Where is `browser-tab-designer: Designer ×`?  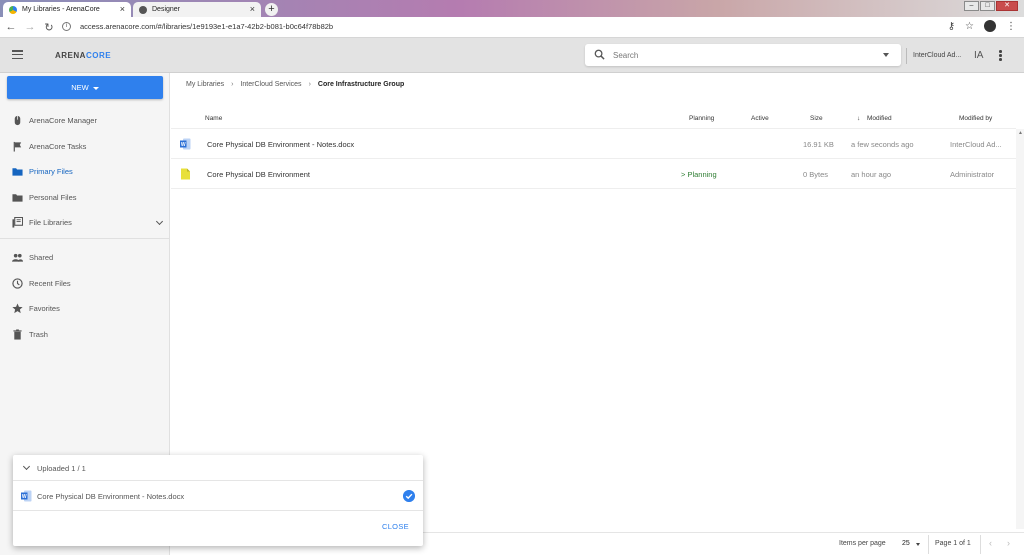
browser-tab-designer: Designer × is located at coordinates (197, 9).